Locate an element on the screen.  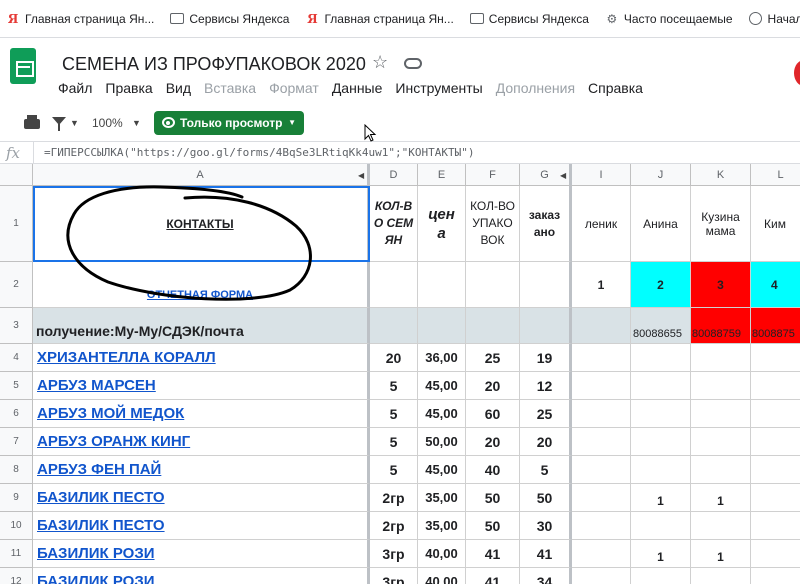
product-name-link: ХРИЗАНТЕЛЛА КОРАЛЛ is located at coordinates (201, 358).